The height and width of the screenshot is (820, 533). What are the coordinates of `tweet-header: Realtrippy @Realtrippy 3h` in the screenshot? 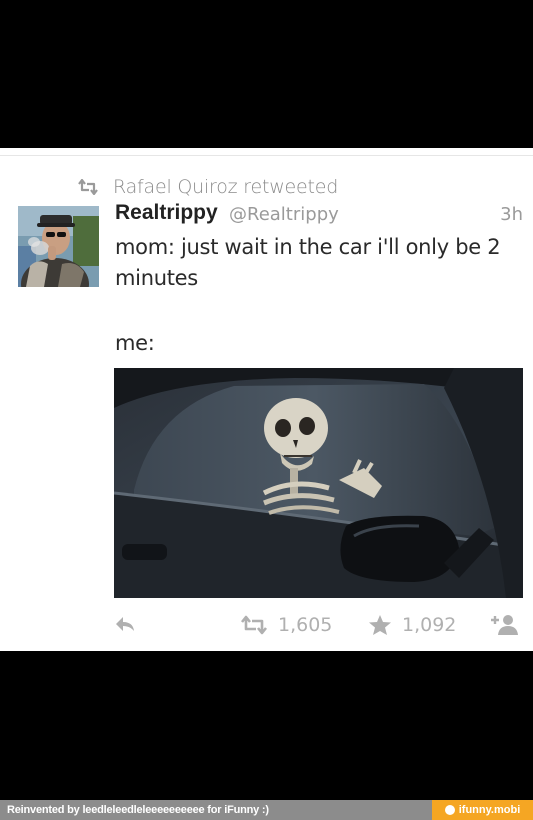 It's located at (320, 215).